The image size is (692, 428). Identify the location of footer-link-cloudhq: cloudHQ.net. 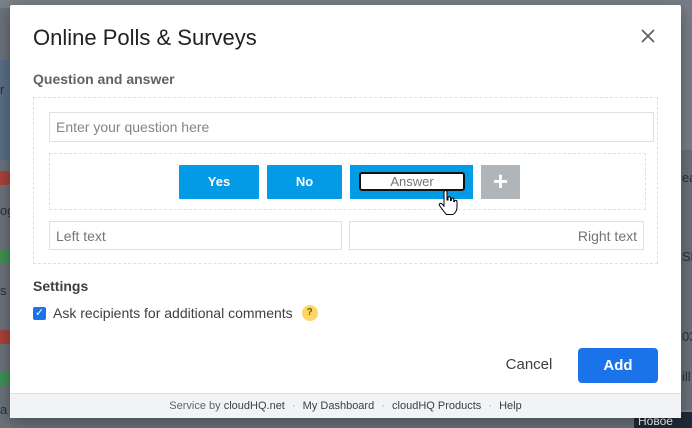
(254, 406).